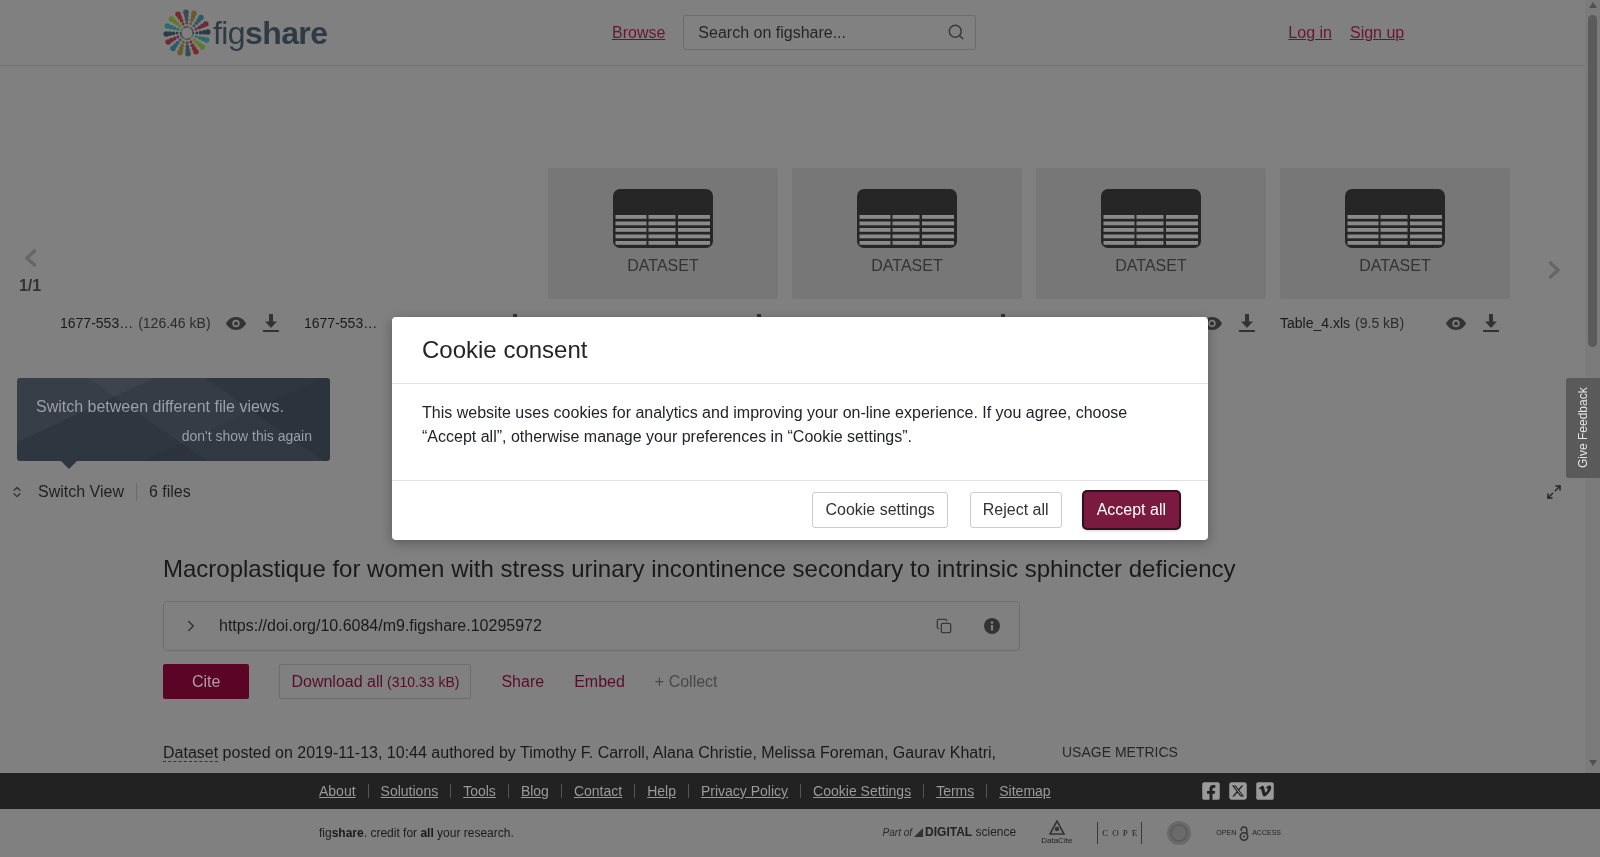 This screenshot has height=857, width=1600. I want to click on download-all-button: Download all (310.33 kB), so click(375, 681).